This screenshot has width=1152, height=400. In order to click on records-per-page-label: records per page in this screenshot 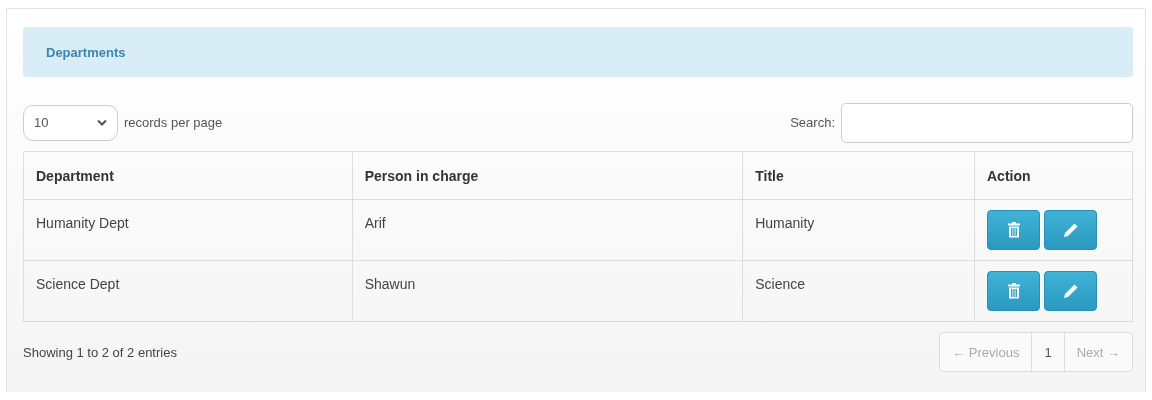, I will do `click(173, 122)`.